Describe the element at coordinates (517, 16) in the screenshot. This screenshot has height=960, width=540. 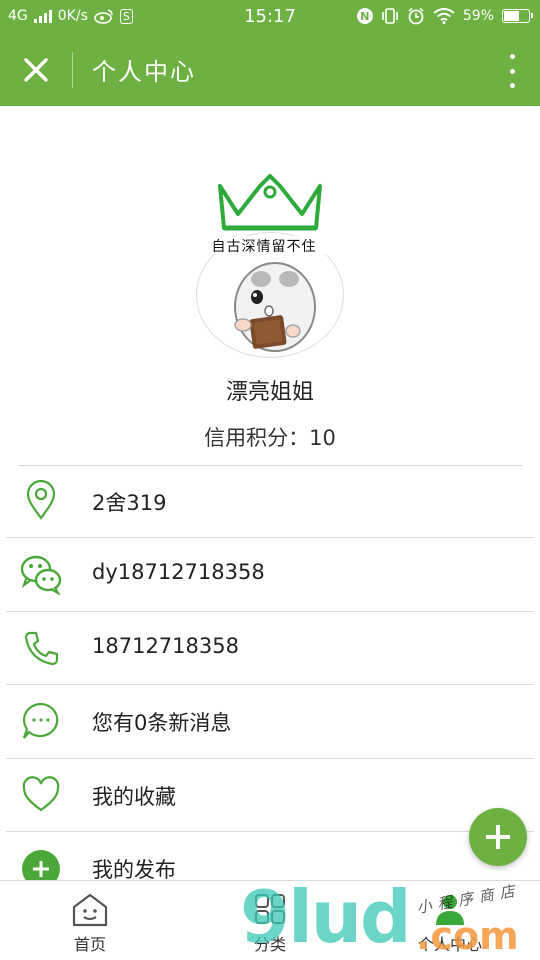
I see `battery-icon` at that location.